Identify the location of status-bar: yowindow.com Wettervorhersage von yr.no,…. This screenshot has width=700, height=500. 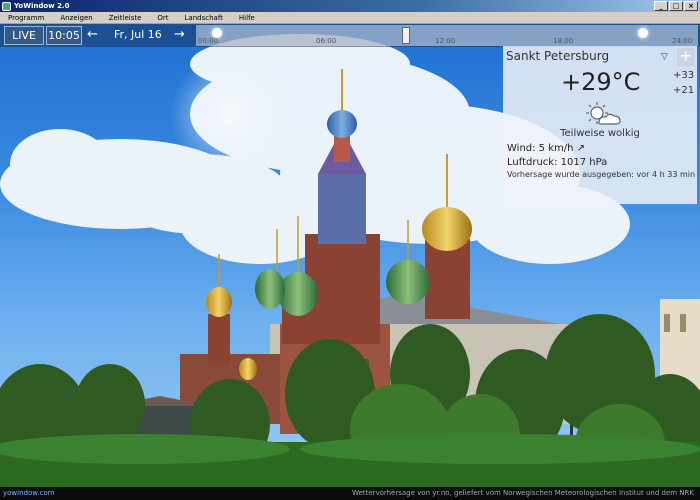
(350, 493).